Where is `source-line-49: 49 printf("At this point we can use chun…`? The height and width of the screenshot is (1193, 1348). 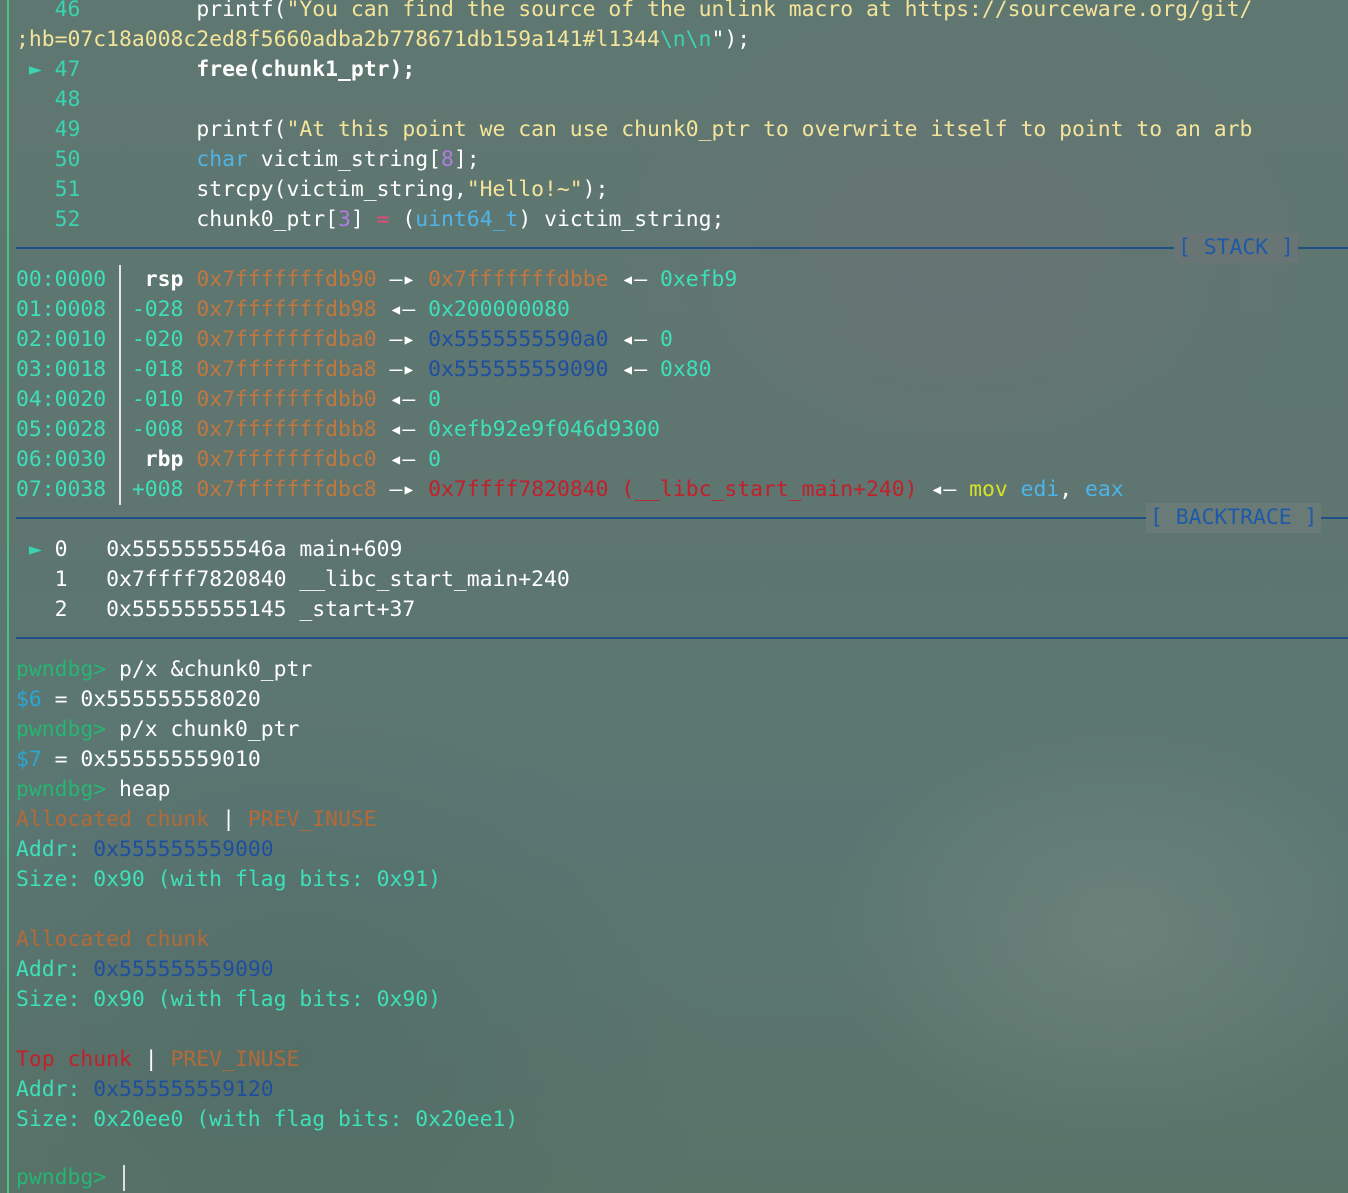
source-line-49: 49 printf("At this point we can use chun… is located at coordinates (653, 129).